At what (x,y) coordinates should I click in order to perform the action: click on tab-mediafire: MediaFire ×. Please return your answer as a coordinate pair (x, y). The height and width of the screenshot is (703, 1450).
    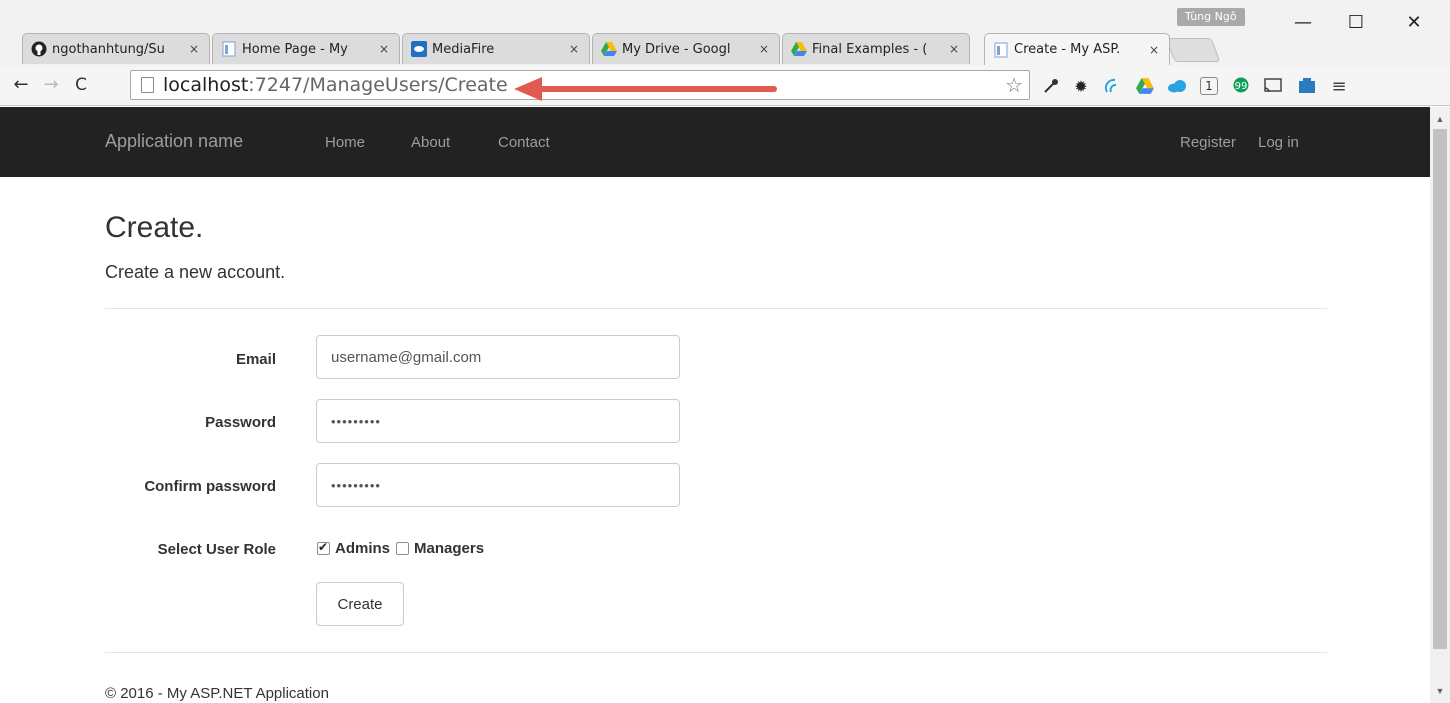
    Looking at the image, I should click on (496, 48).